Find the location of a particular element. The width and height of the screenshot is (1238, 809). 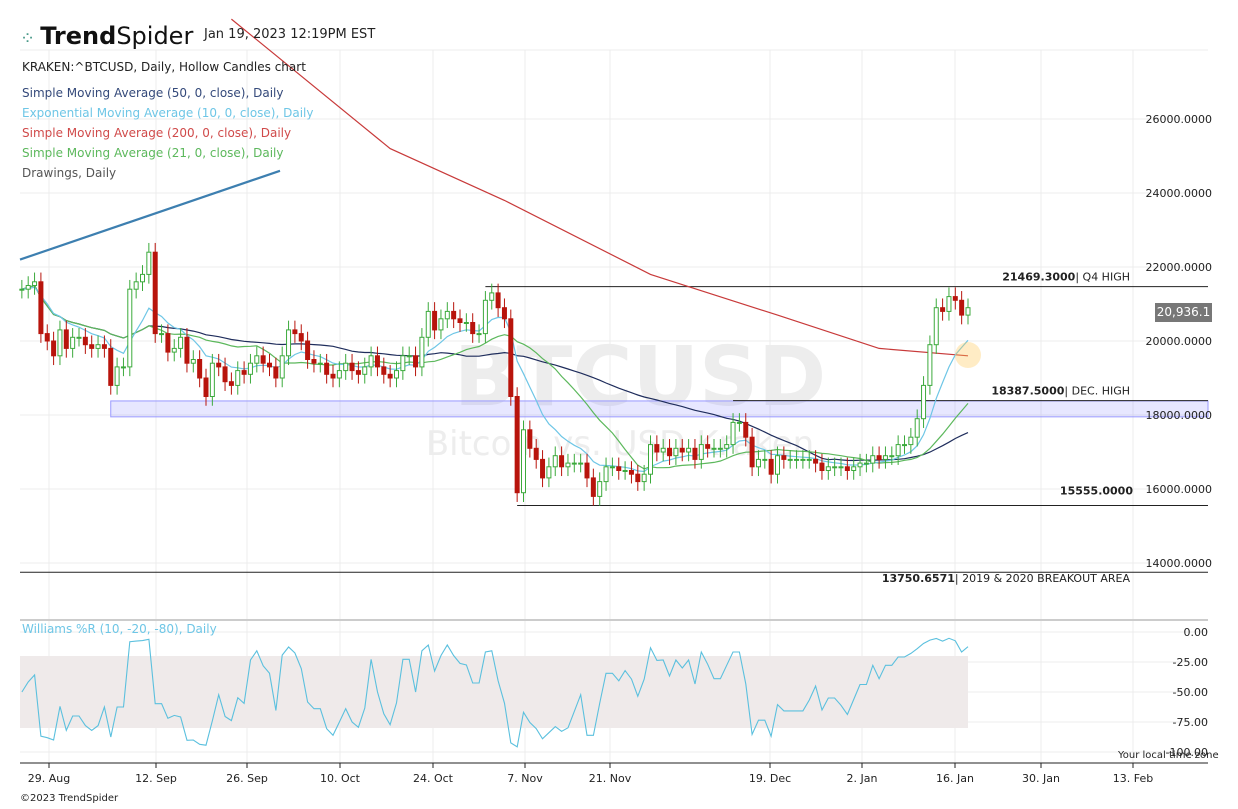

x-tick-label: 26. Sep is located at coordinates (247, 778).